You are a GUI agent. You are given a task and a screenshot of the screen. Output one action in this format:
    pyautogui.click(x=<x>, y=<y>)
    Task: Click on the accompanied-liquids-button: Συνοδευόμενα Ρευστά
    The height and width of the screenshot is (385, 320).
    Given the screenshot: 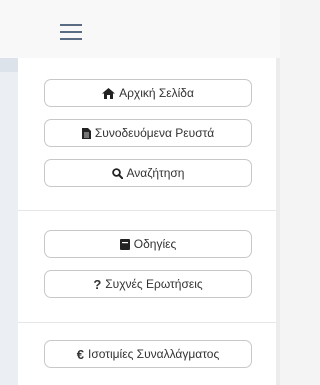 What is the action you would take?
    pyautogui.click(x=148, y=133)
    